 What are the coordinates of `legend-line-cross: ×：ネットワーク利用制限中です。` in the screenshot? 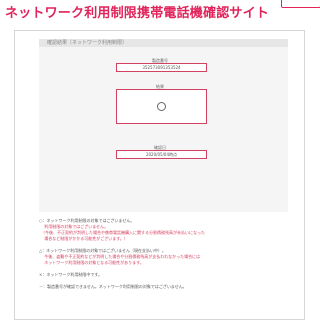 It's located at (70, 274).